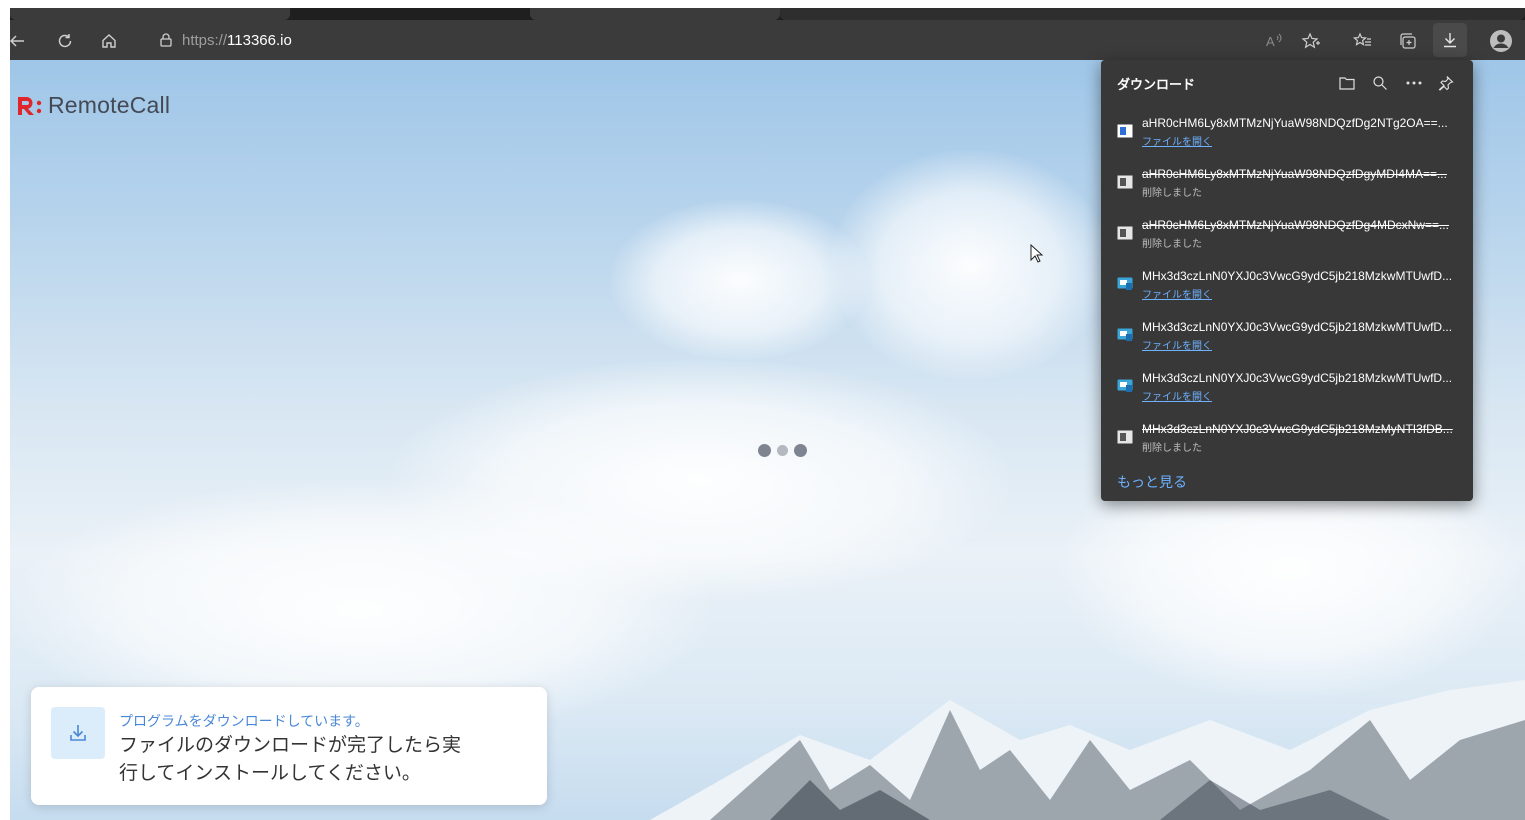  Describe the element at coordinates (1037, 255) in the screenshot. I see `mouse-cursor-icon` at that location.